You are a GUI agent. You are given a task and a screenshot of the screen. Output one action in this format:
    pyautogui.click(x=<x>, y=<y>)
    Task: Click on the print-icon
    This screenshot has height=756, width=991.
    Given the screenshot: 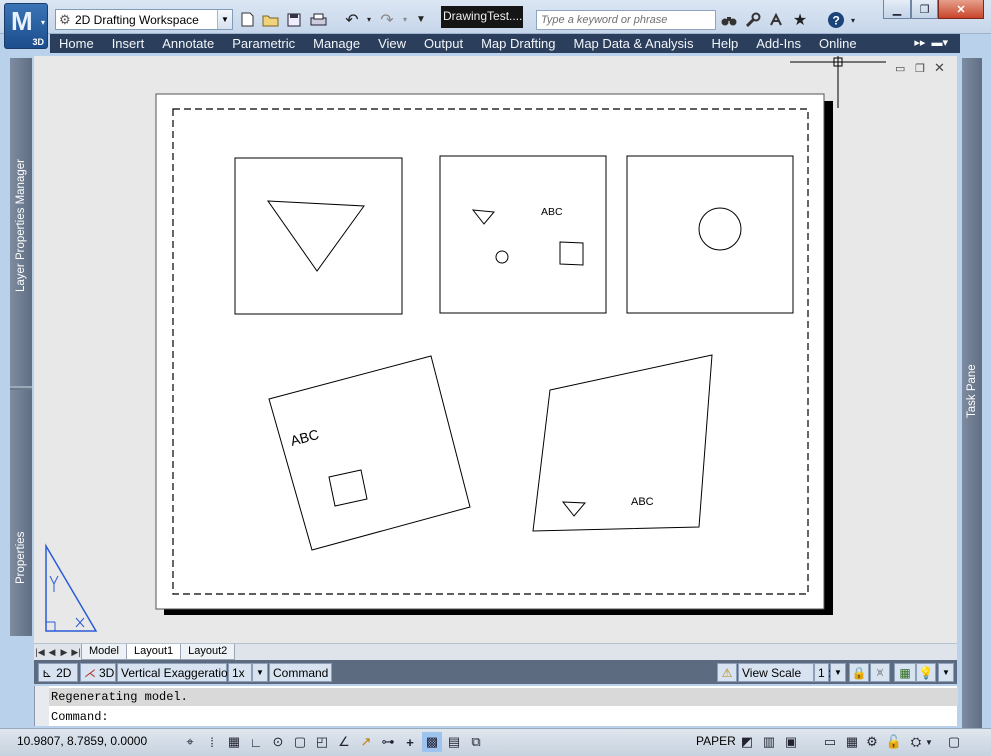 What is the action you would take?
    pyautogui.click(x=318, y=19)
    